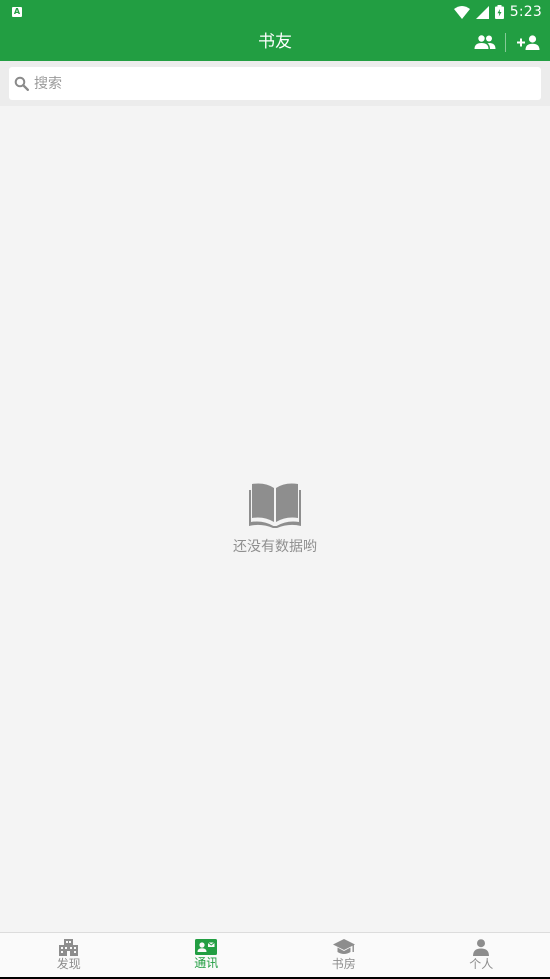  I want to click on notification-badge: A, so click(17, 12).